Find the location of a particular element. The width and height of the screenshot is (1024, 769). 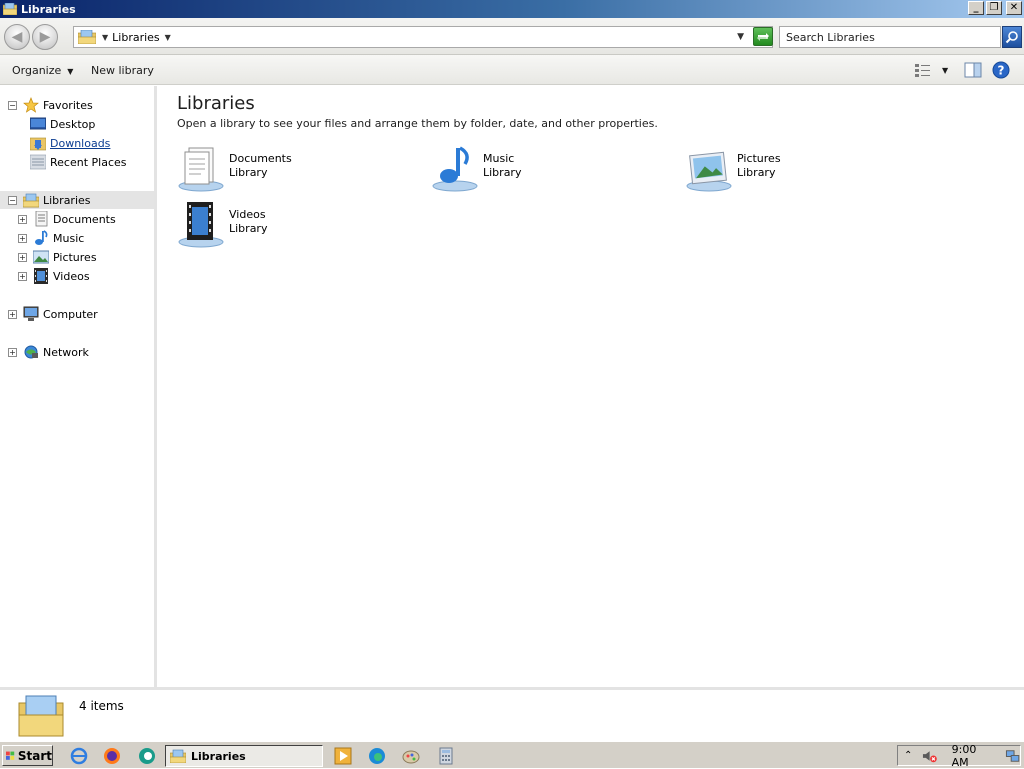

window-title: Libraries is located at coordinates (48, 9).